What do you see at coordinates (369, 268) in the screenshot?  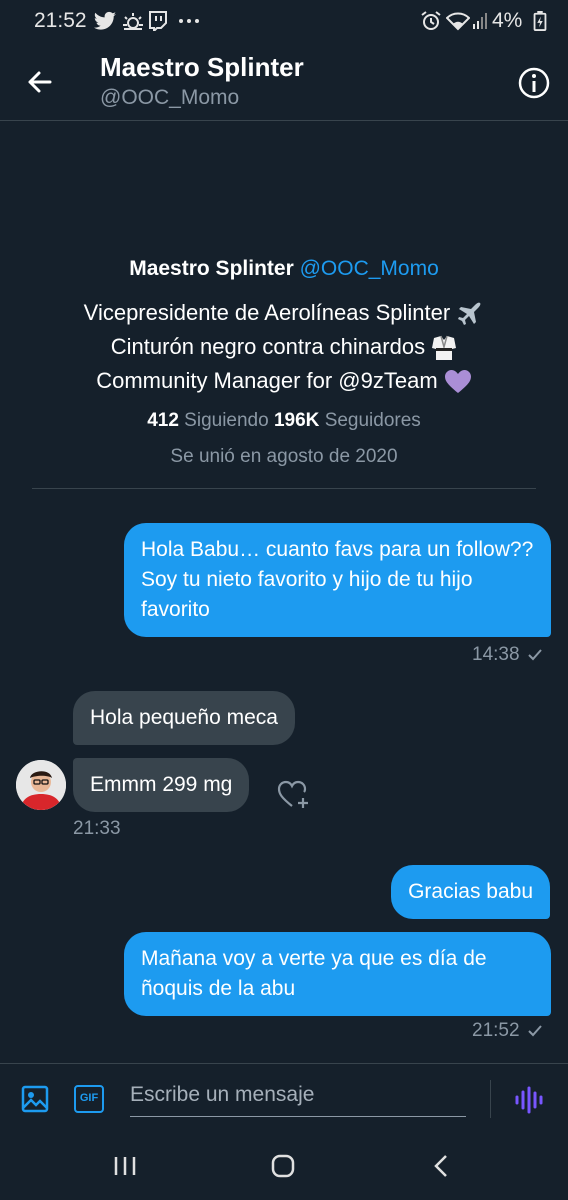 I see `profile-handle: @OOC_Momo` at bounding box center [369, 268].